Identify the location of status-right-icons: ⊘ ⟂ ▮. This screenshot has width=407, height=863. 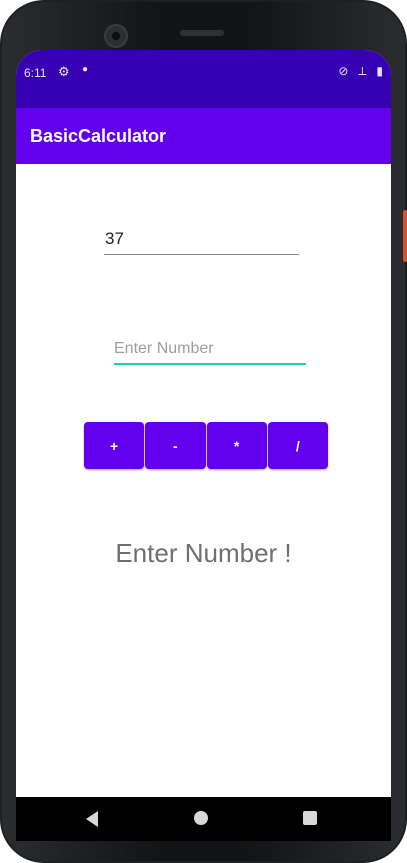
(360, 71).